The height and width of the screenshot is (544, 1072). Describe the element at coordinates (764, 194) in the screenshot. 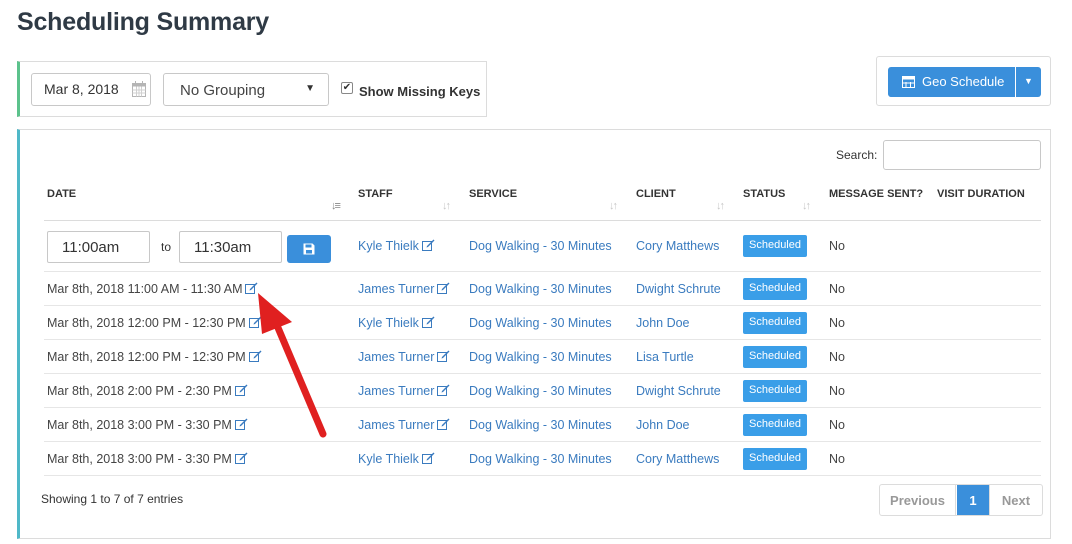

I see `column-header-status: STATUS` at that location.